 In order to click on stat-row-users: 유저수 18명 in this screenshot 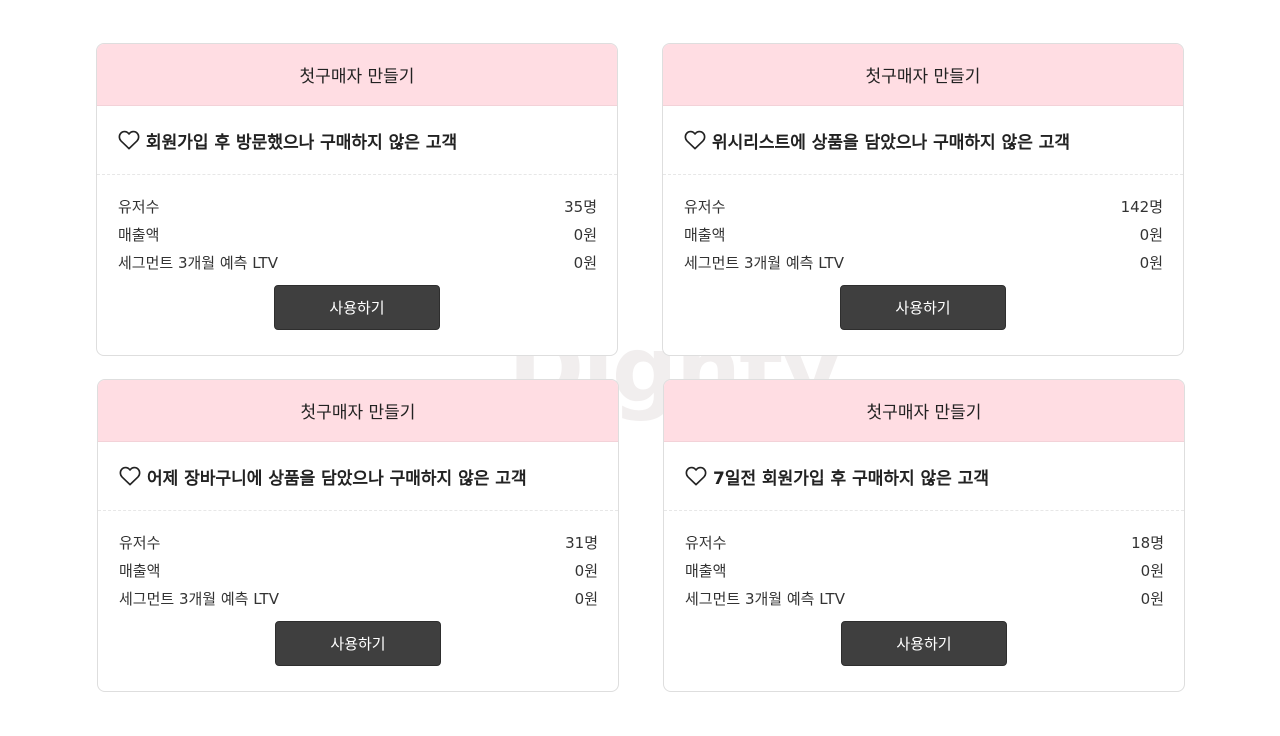, I will do `click(924, 542)`.